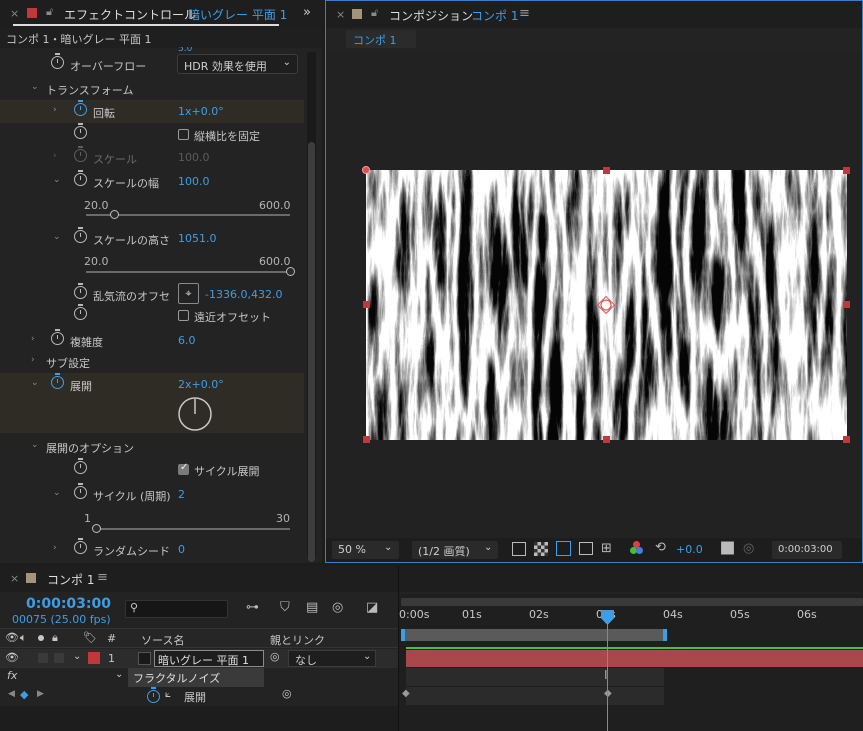  Describe the element at coordinates (40, 694) in the screenshot. I see `next-keyframe-icon: ▶` at that location.